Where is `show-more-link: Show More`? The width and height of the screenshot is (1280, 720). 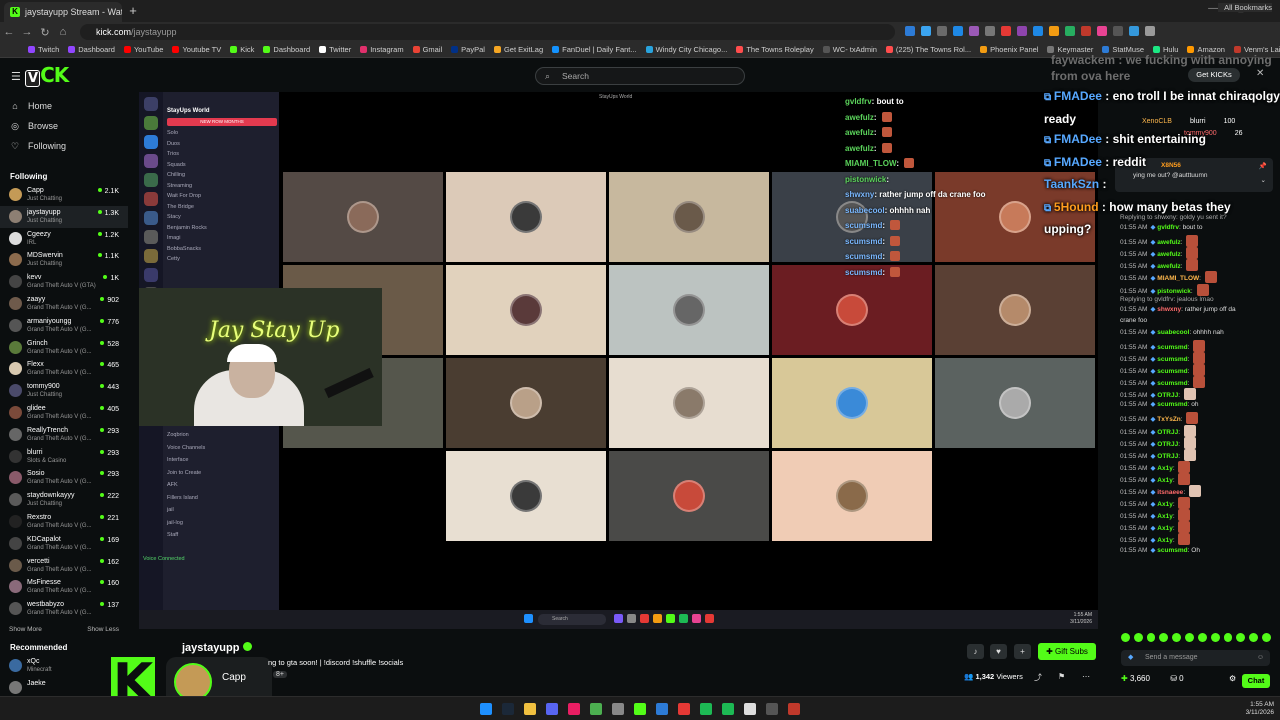
show-more-link: Show More is located at coordinates (25, 629).